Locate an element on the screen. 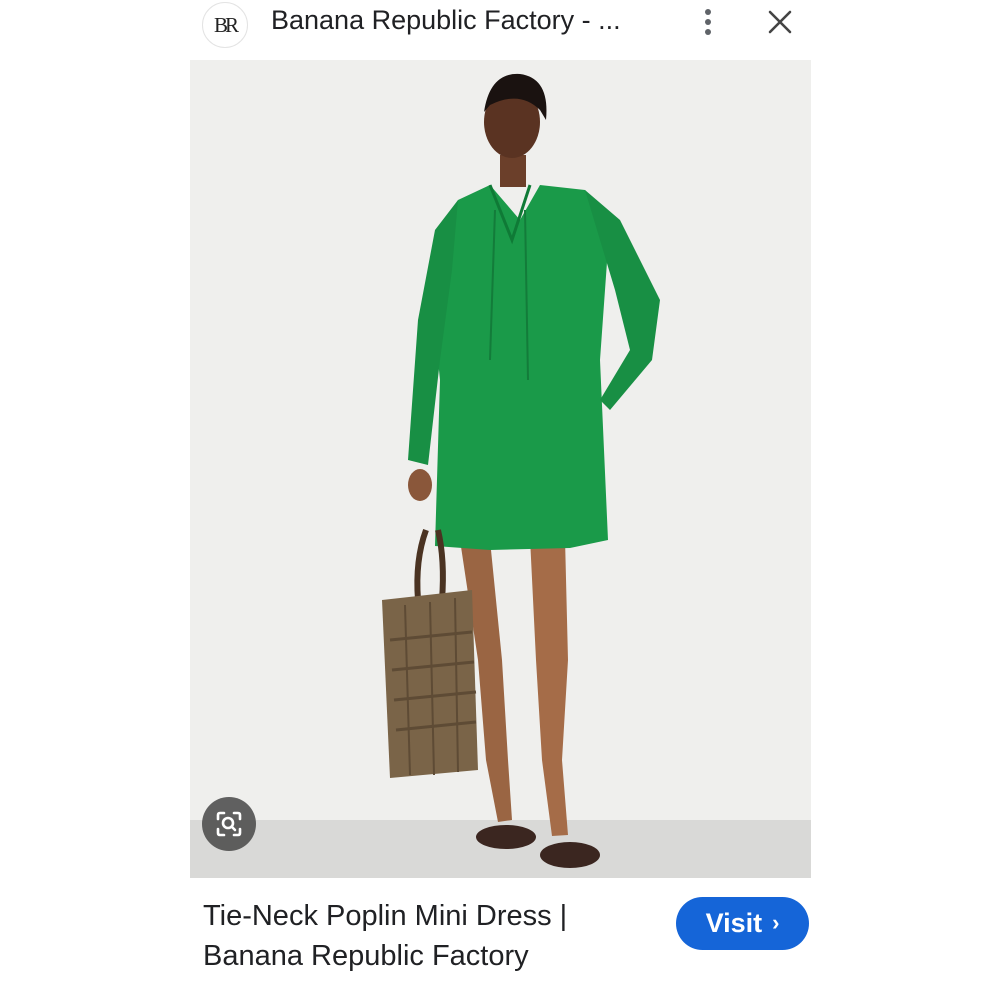 The image size is (1000, 1000). close-icon is located at coordinates (780, 22).